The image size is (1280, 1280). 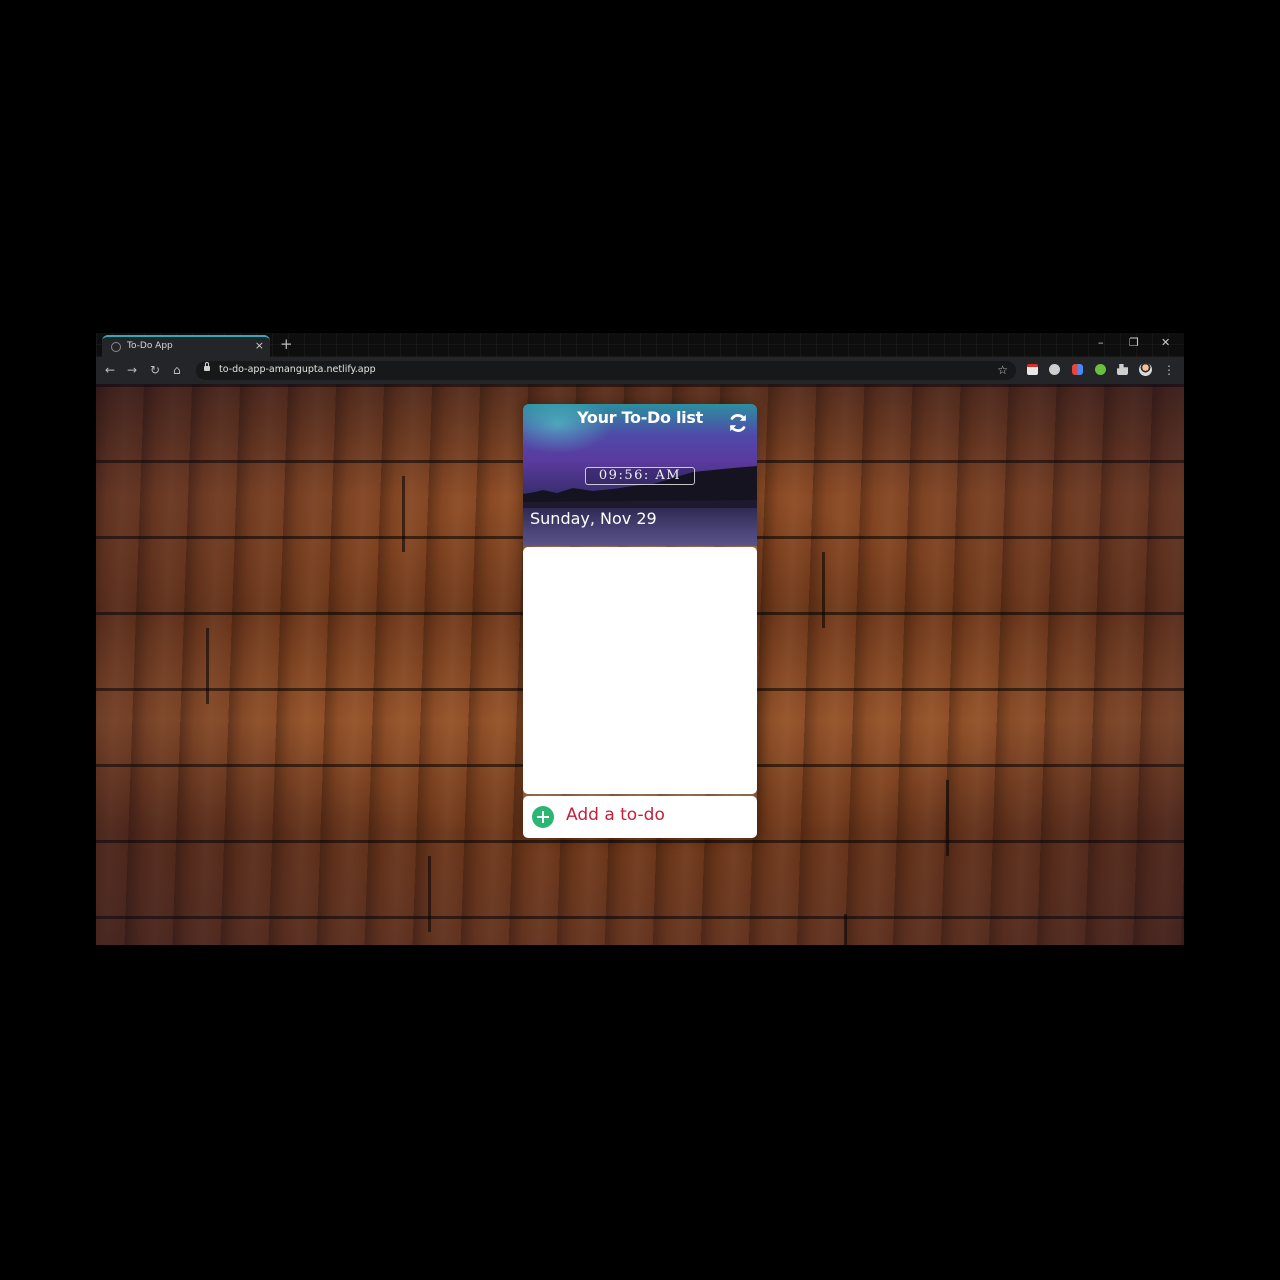 What do you see at coordinates (738, 423) in the screenshot?
I see `refresh-icon` at bounding box center [738, 423].